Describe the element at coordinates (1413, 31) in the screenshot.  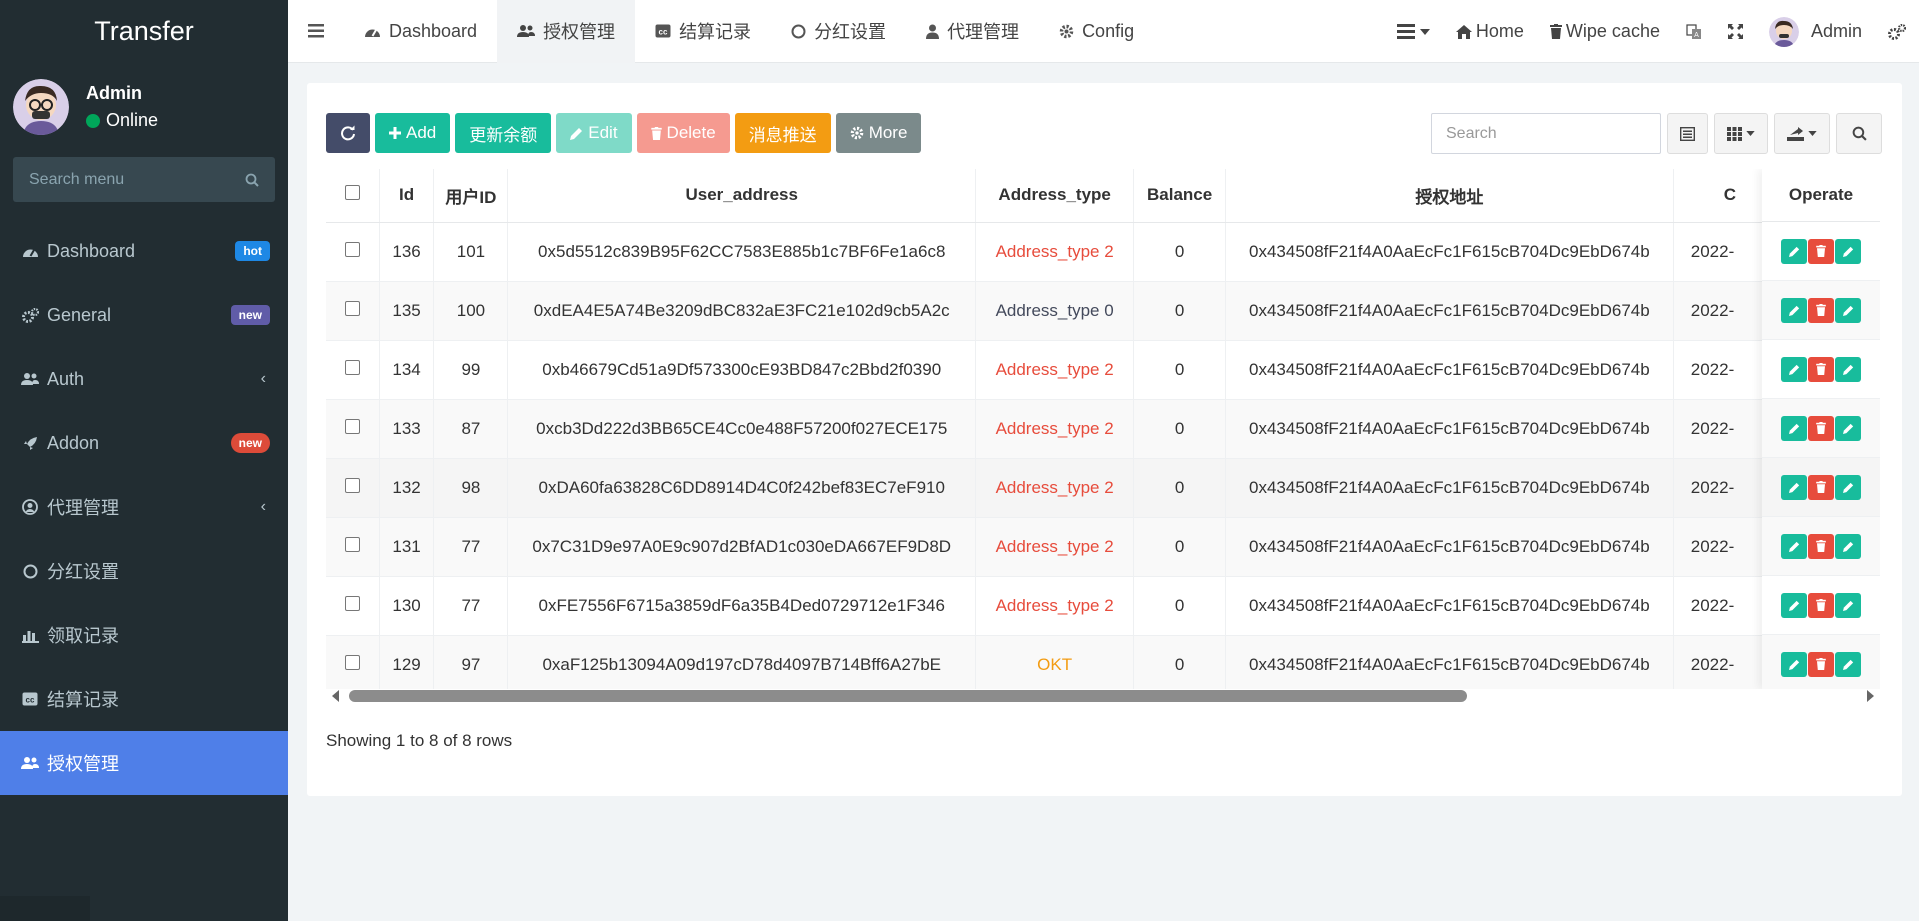
I see `multi-tab-dropdown` at that location.